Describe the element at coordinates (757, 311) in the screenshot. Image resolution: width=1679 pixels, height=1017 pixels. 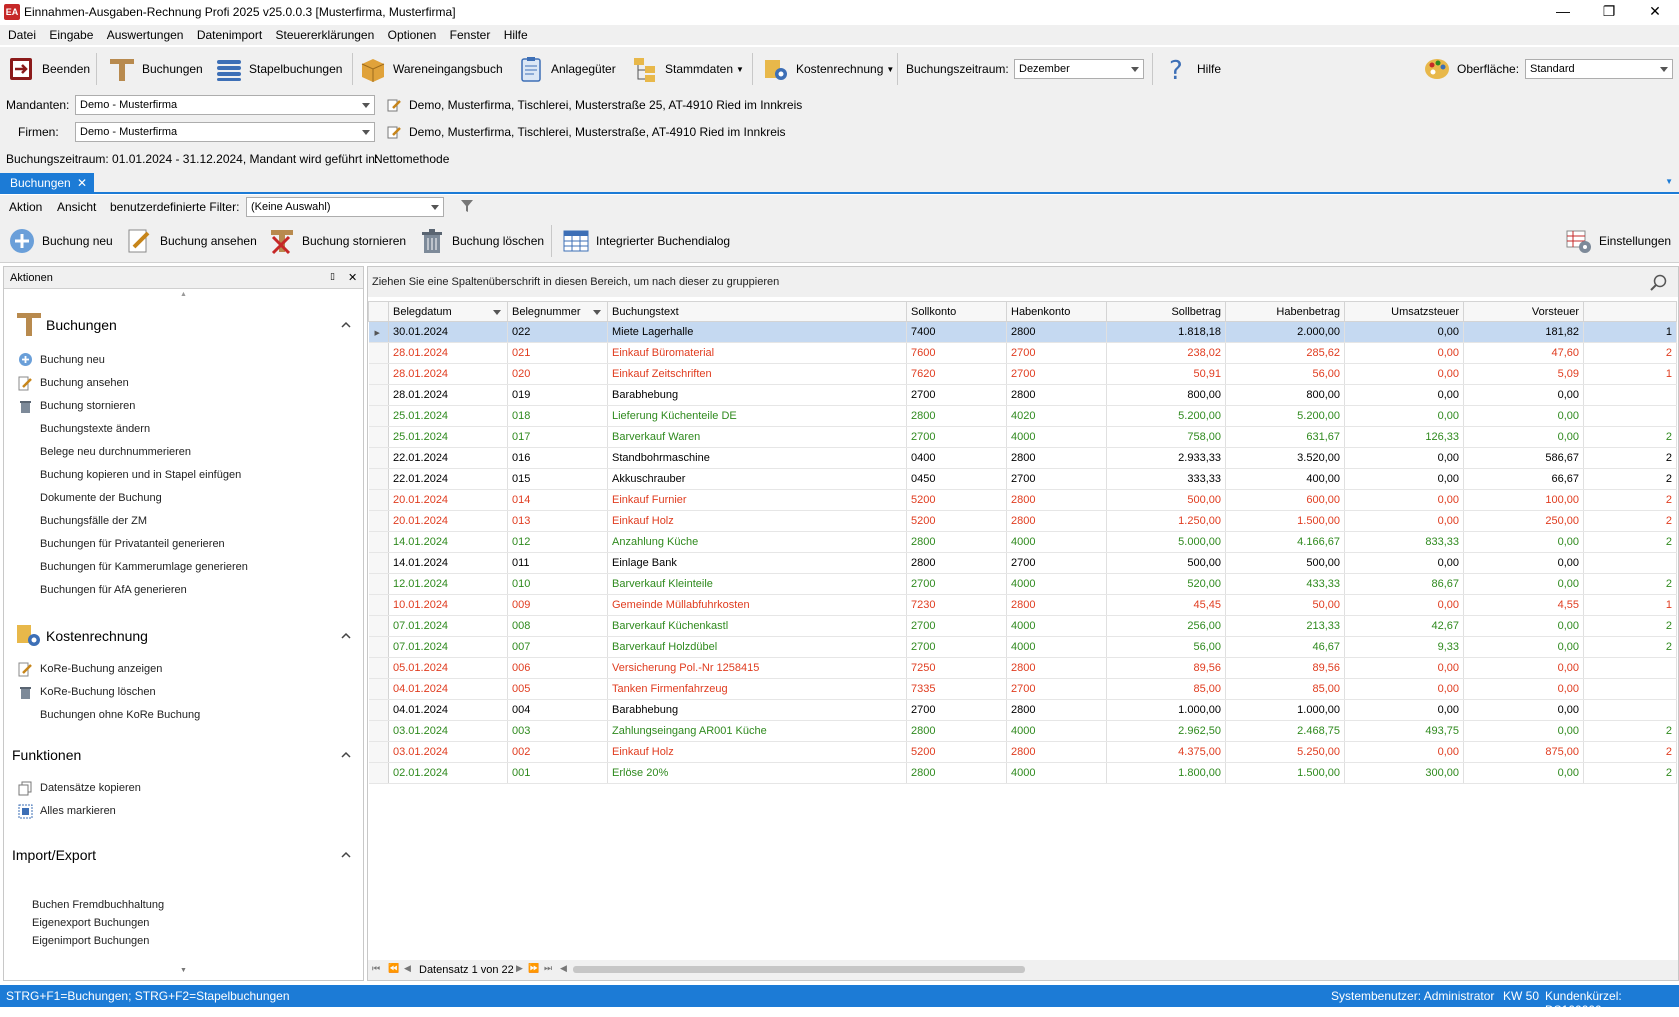
I see `header-buchungstext: Buchungstext` at that location.